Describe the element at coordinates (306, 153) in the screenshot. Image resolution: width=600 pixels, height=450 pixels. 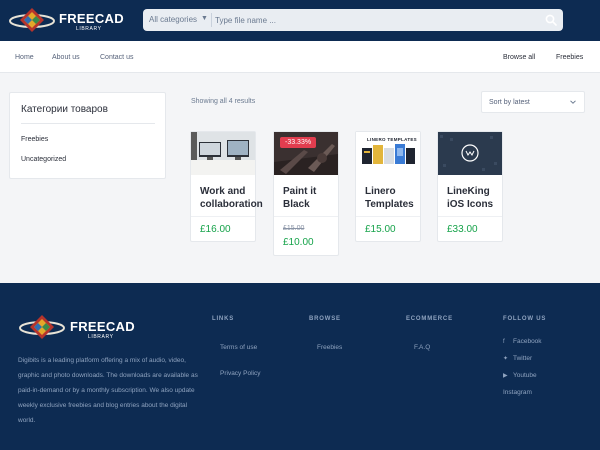
I see `product-image: -33.33%` at that location.